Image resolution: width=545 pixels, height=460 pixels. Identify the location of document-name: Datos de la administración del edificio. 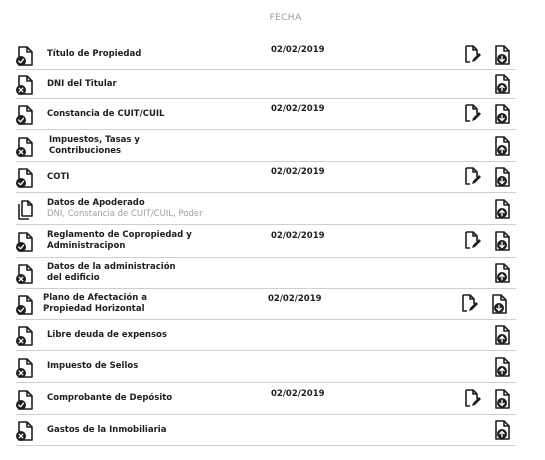
(111, 272).